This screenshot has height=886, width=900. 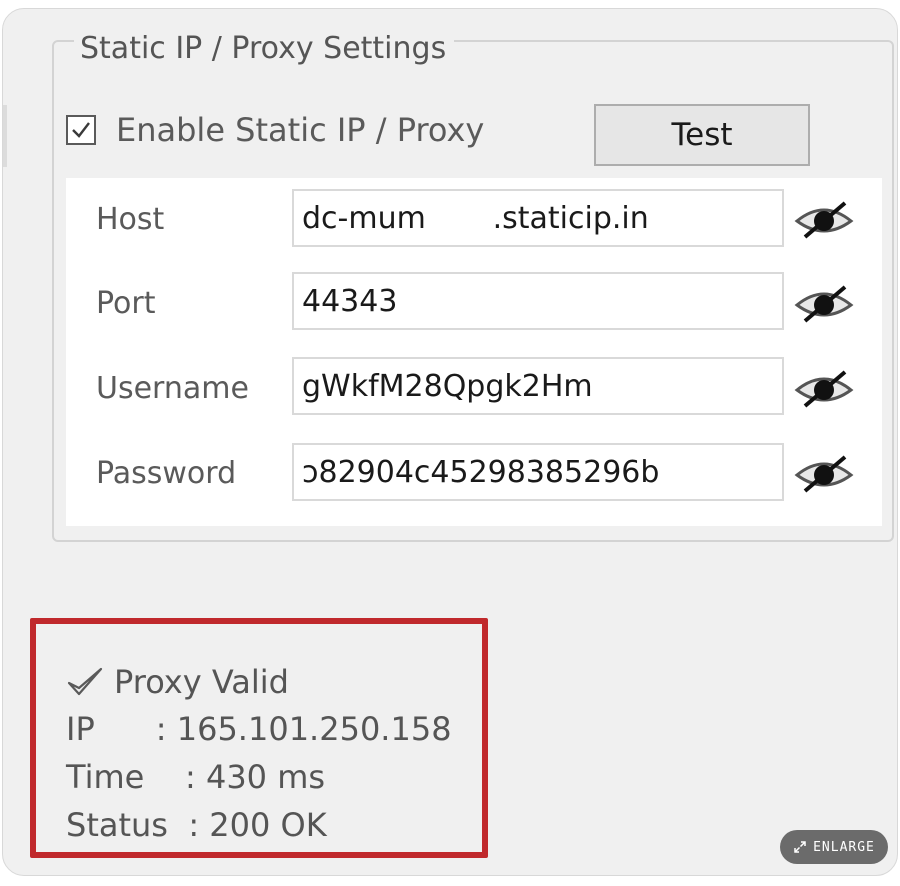 I want to click on username-input, so click(x=538, y=386).